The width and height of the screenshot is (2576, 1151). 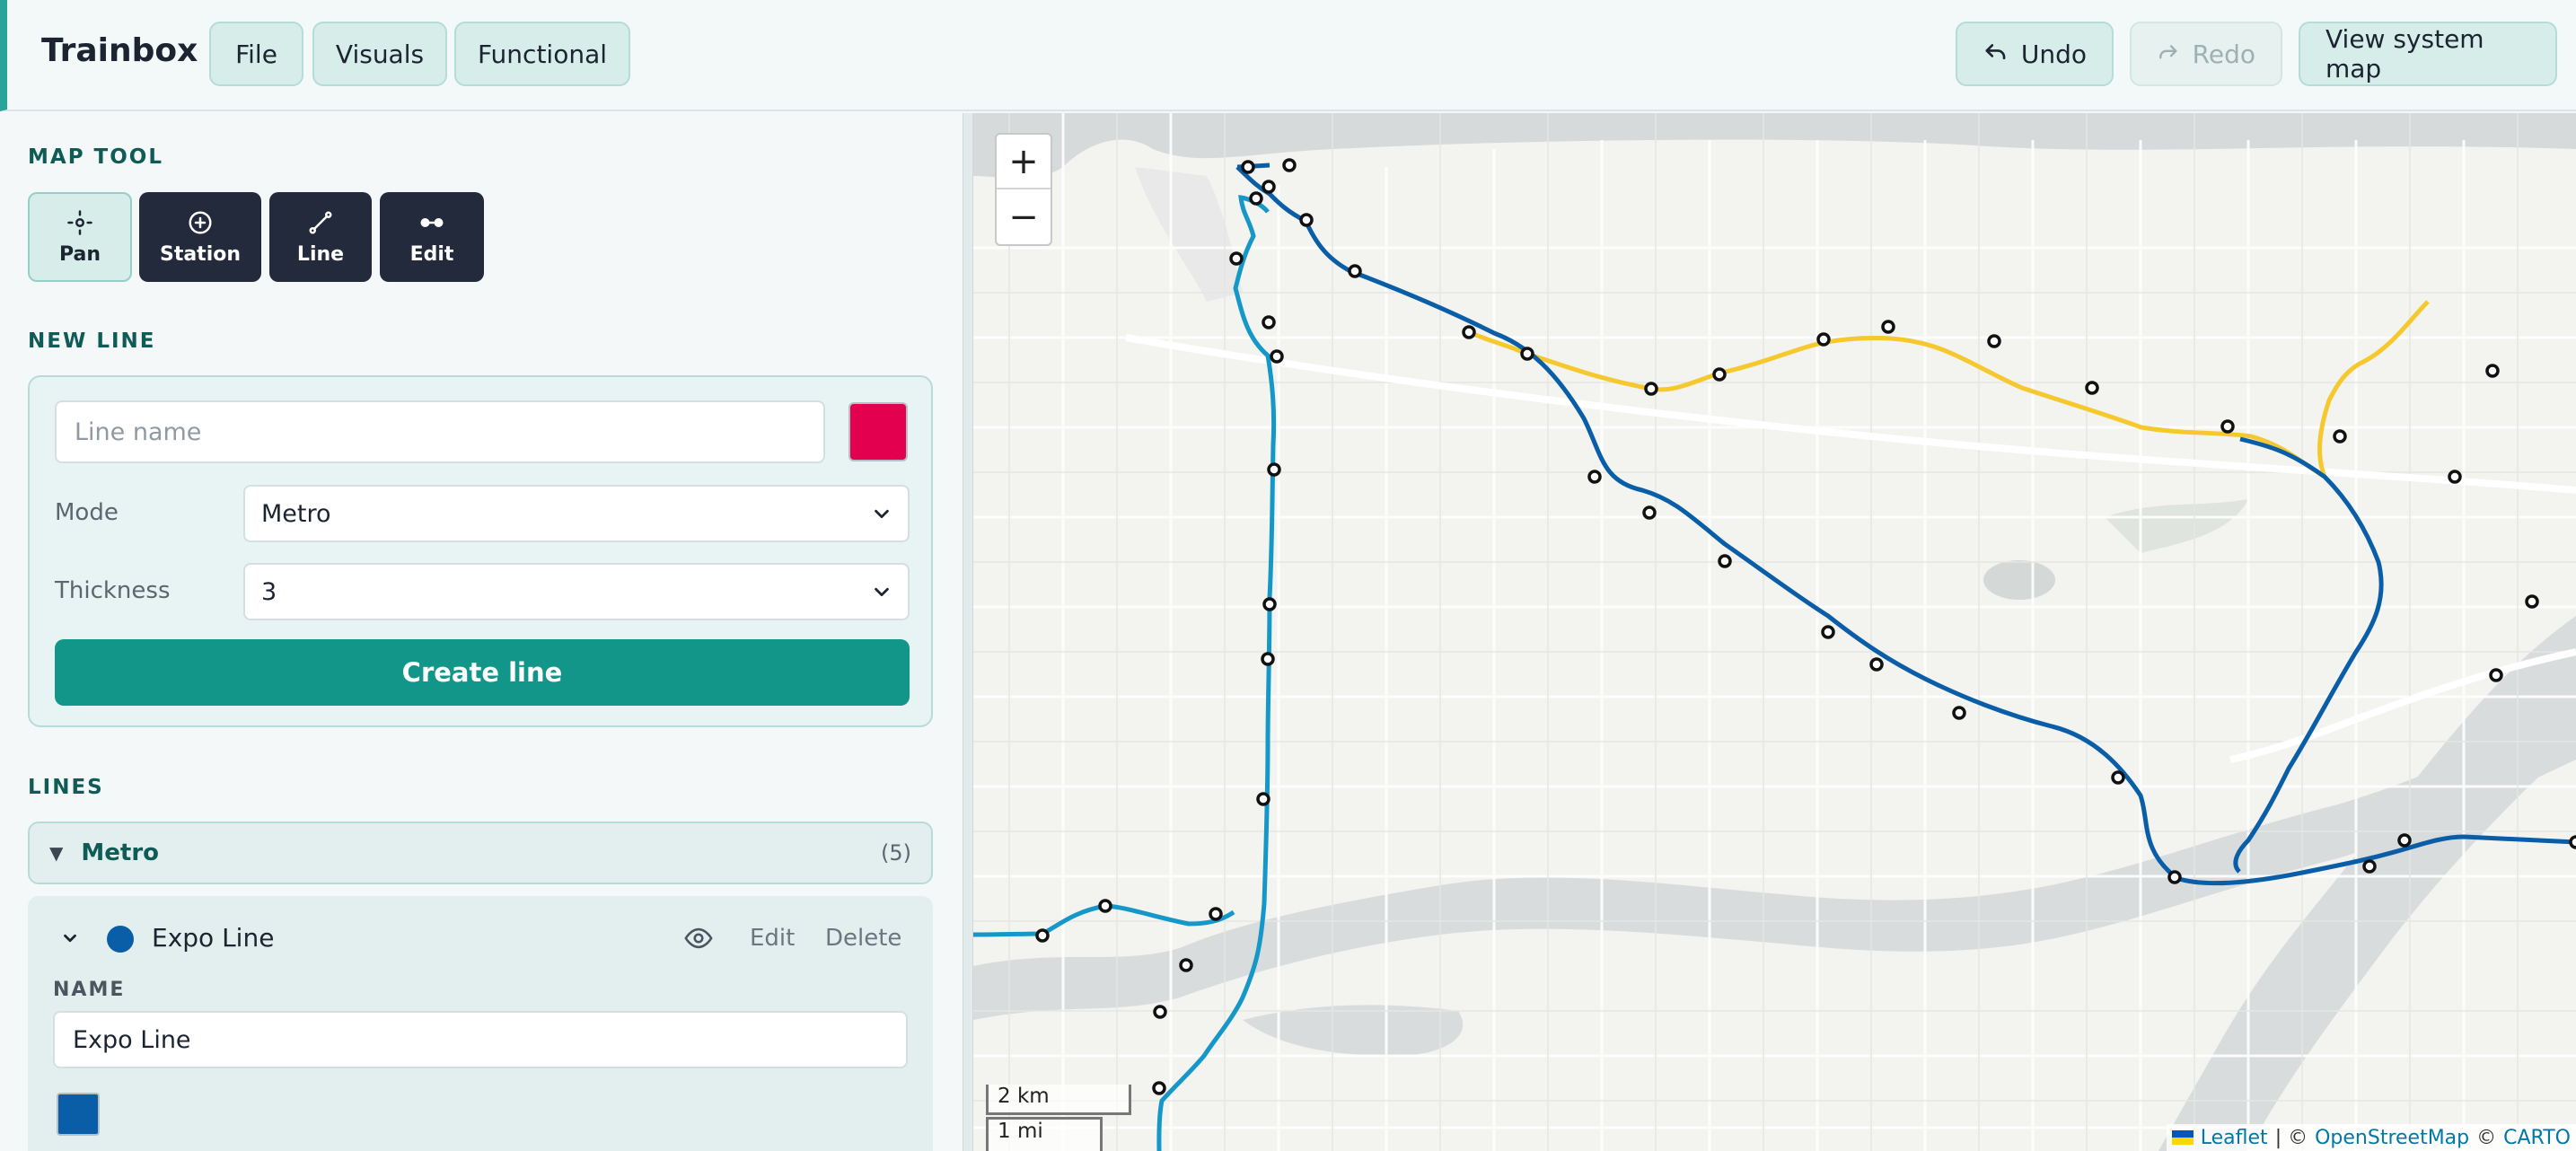 What do you see at coordinates (576, 513) in the screenshot?
I see `mode-select: Metro` at bounding box center [576, 513].